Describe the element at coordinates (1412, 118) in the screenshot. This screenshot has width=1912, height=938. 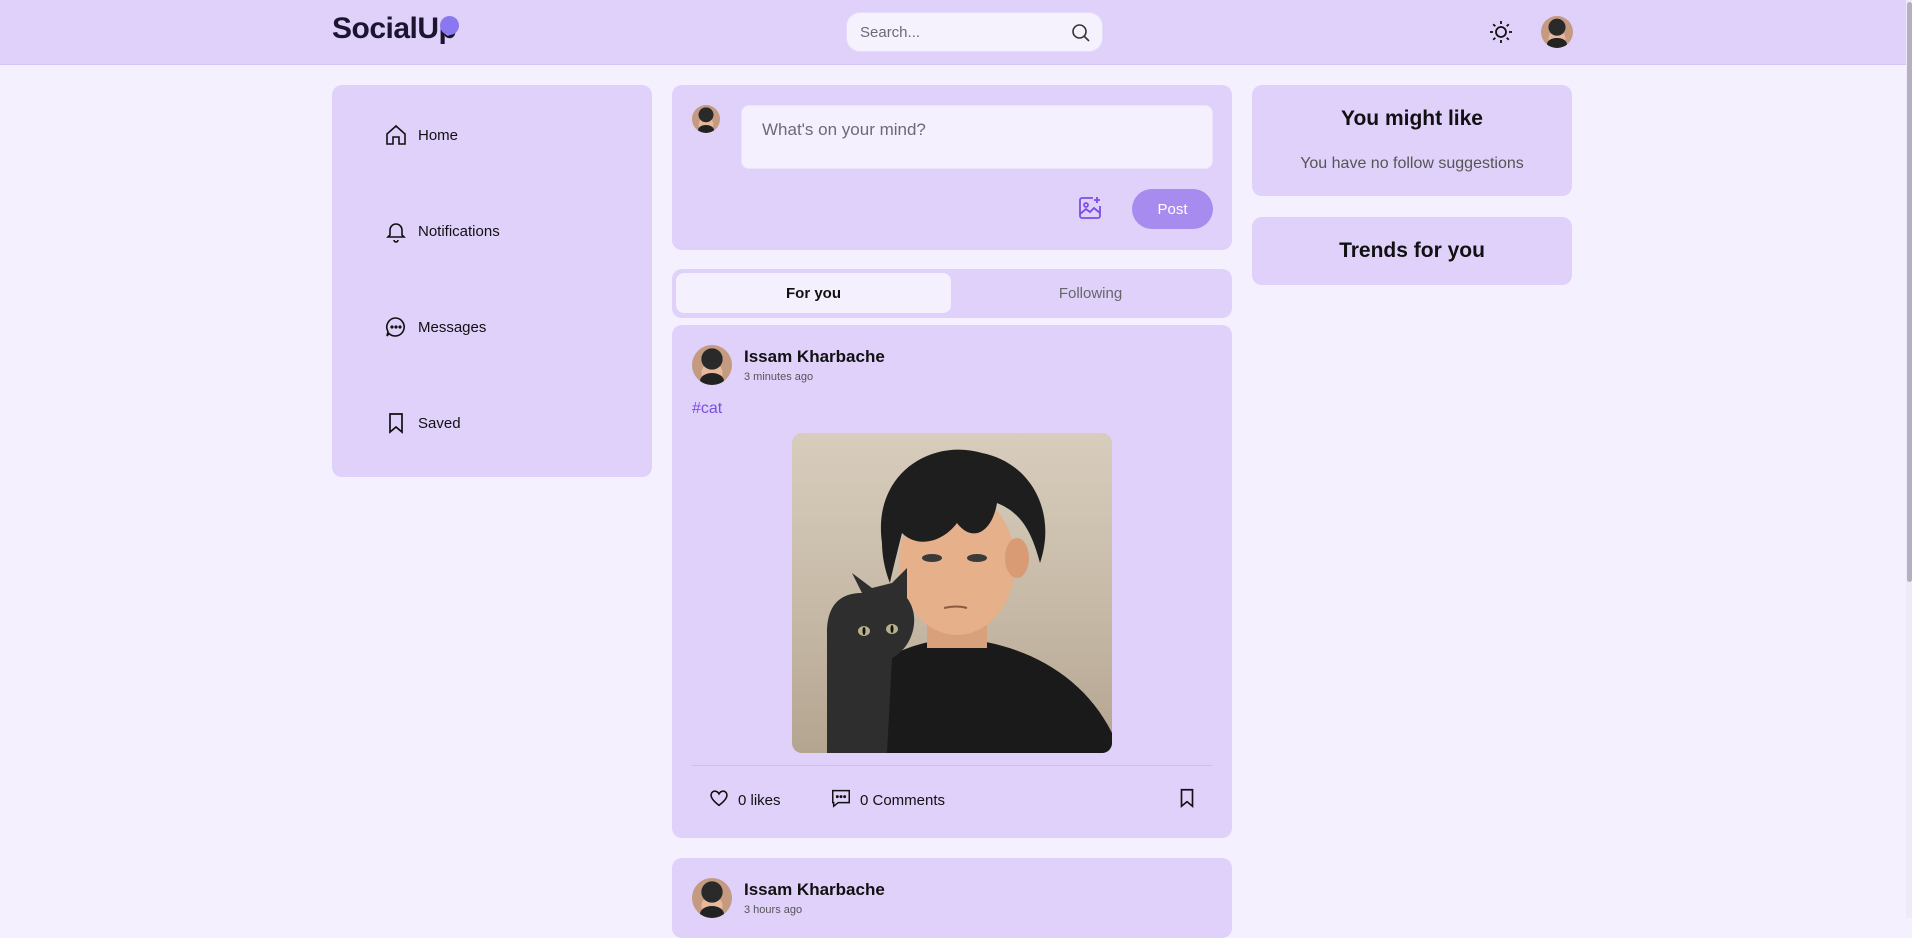
I see `suggestions-title: You might like` at that location.